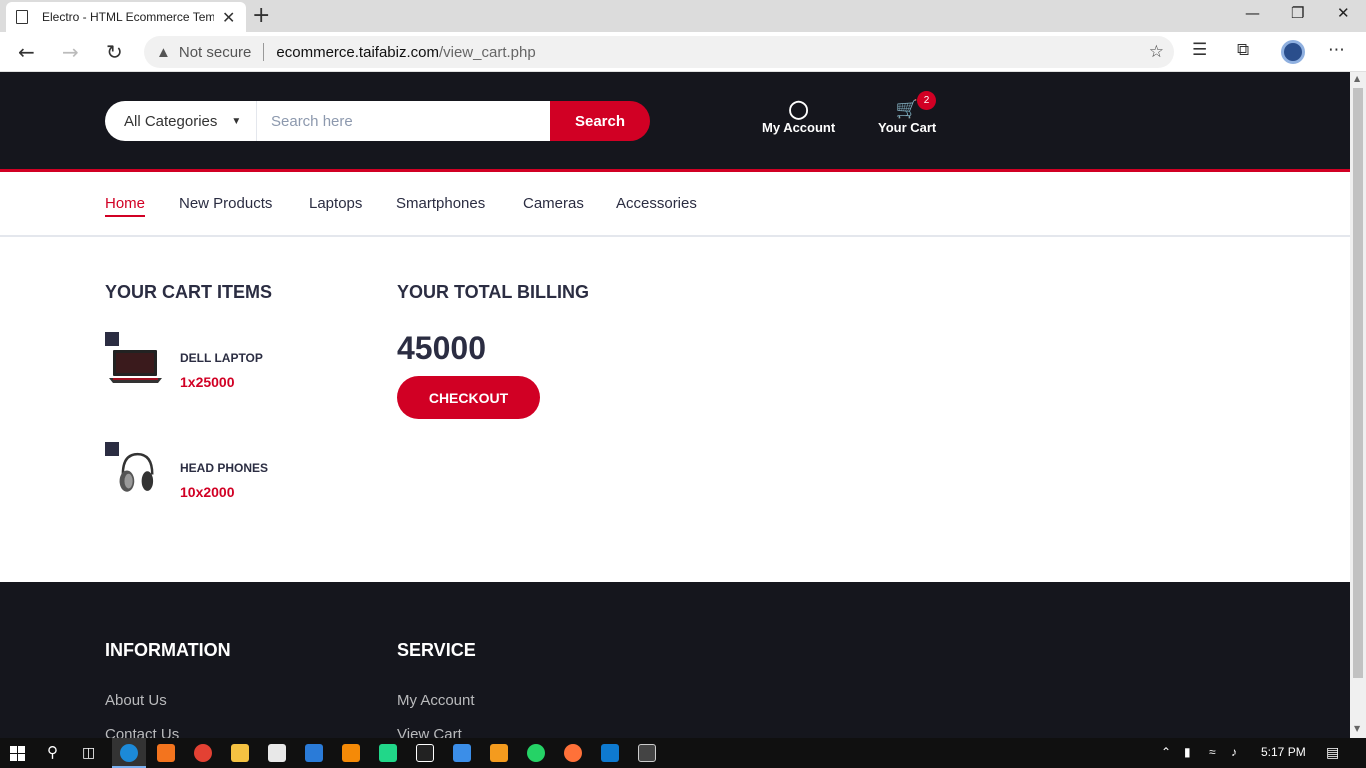 Image resolution: width=1366 pixels, height=768 pixels. Describe the element at coordinates (1358, 383) in the screenshot. I see `scrollbar-thumb` at that location.